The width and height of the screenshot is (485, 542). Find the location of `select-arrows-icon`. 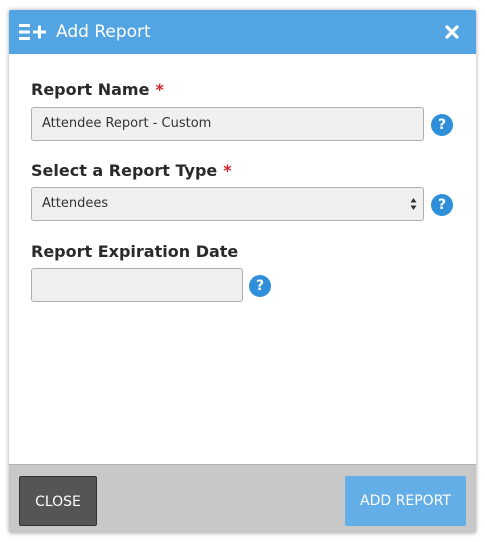

select-arrows-icon is located at coordinates (413, 204).